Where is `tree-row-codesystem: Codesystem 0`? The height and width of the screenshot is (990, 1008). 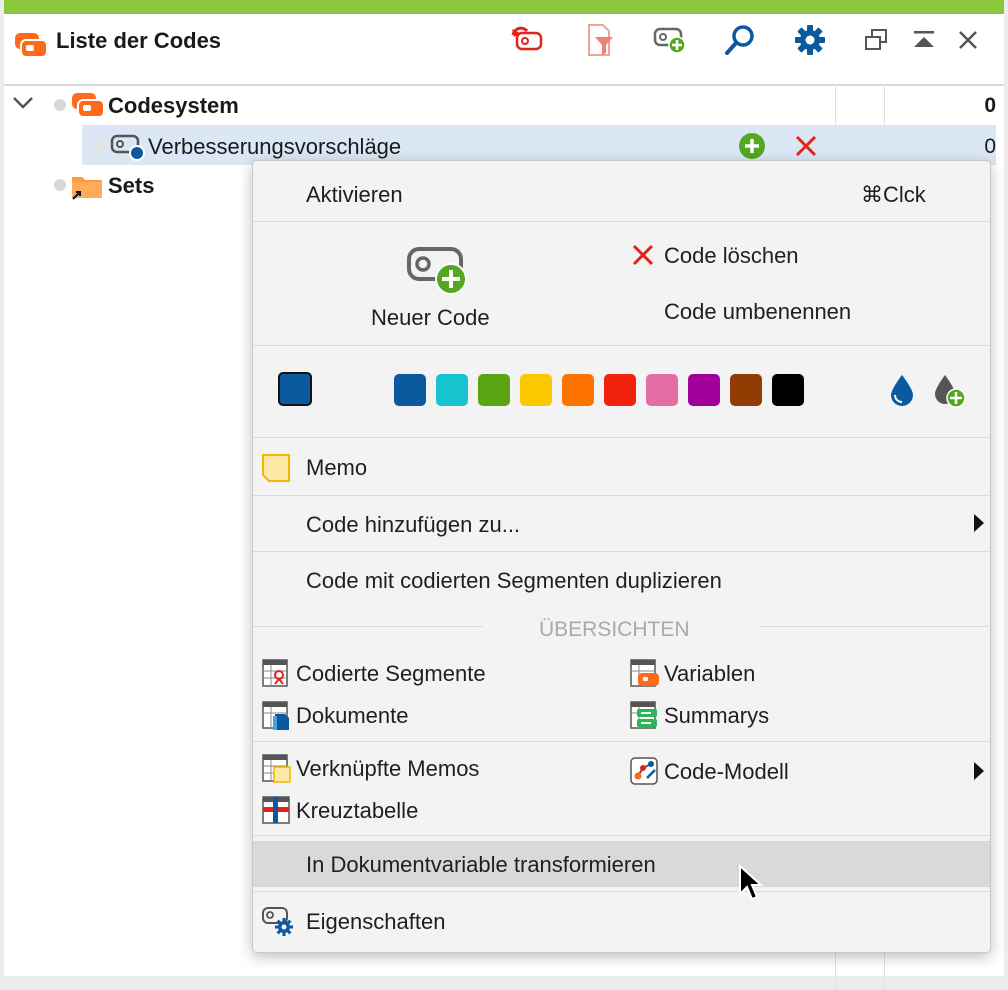
tree-row-codesystem: Codesystem 0 is located at coordinates (504, 105).